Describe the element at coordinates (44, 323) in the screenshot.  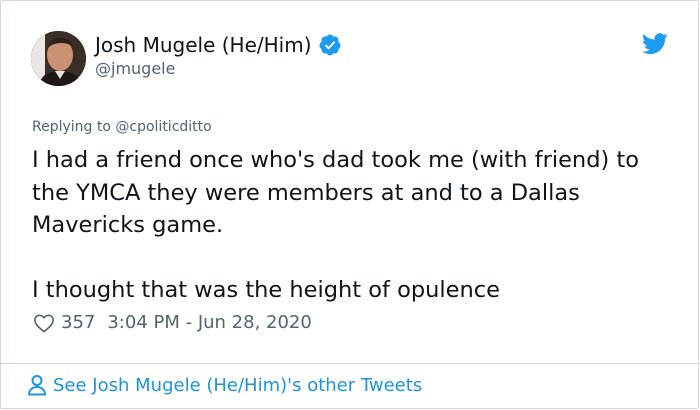
I see `heart-outline-icon` at that location.